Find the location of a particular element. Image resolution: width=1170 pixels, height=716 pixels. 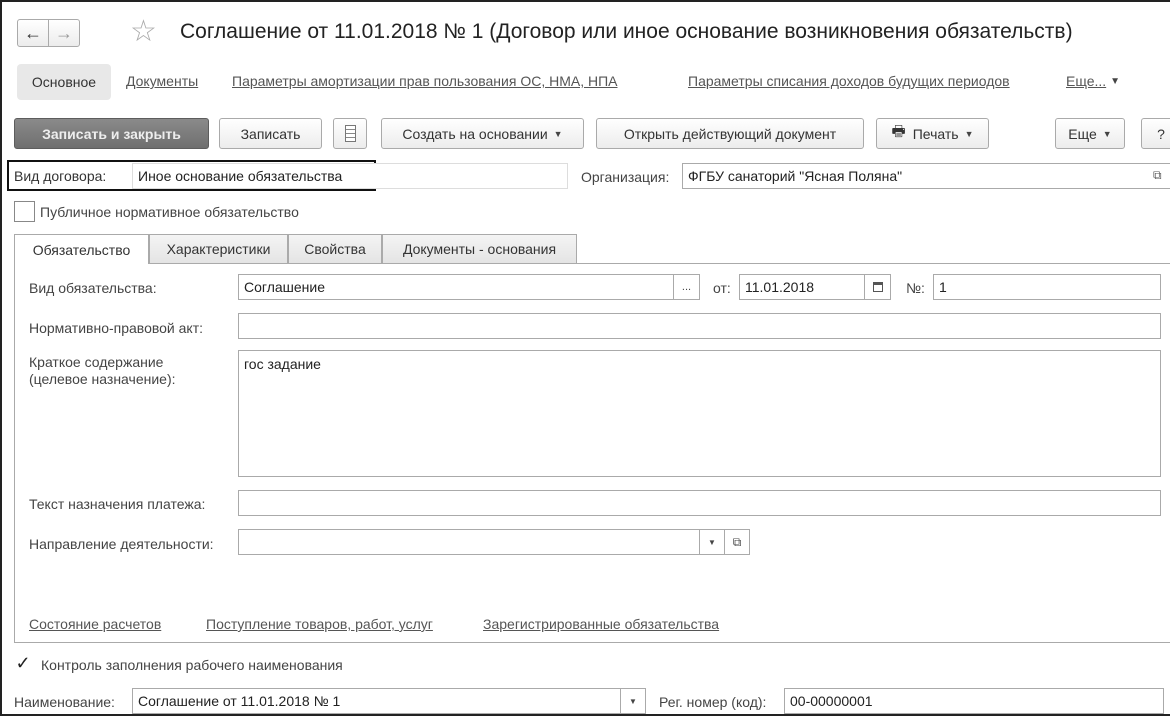

nav-tab-main-label: Основное is located at coordinates (64, 82).